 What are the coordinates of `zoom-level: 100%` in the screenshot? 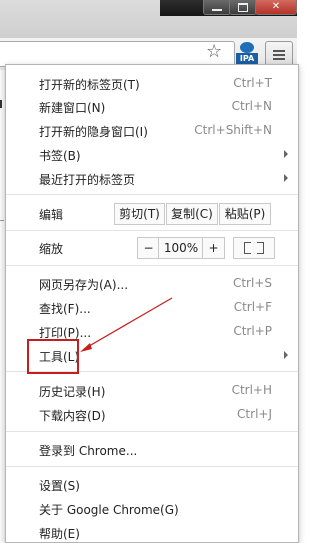 It's located at (181, 248).